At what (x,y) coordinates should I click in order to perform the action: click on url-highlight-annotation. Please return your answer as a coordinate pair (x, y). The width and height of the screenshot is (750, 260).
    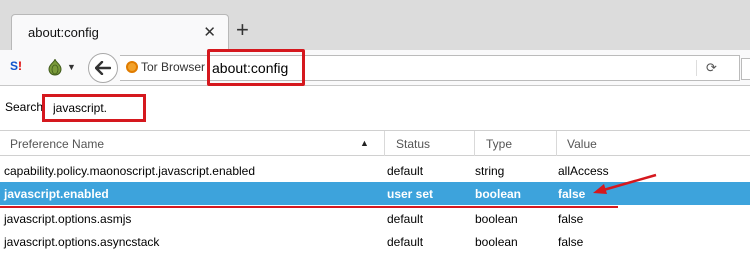
    Looking at the image, I should click on (256, 67).